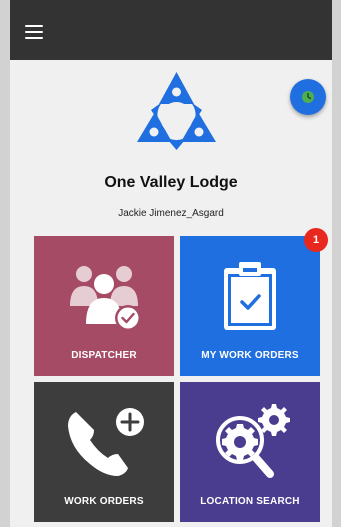 This screenshot has width=341, height=527. Describe the element at coordinates (35, 33) in the screenshot. I see `hamburger-menu-icon` at that location.